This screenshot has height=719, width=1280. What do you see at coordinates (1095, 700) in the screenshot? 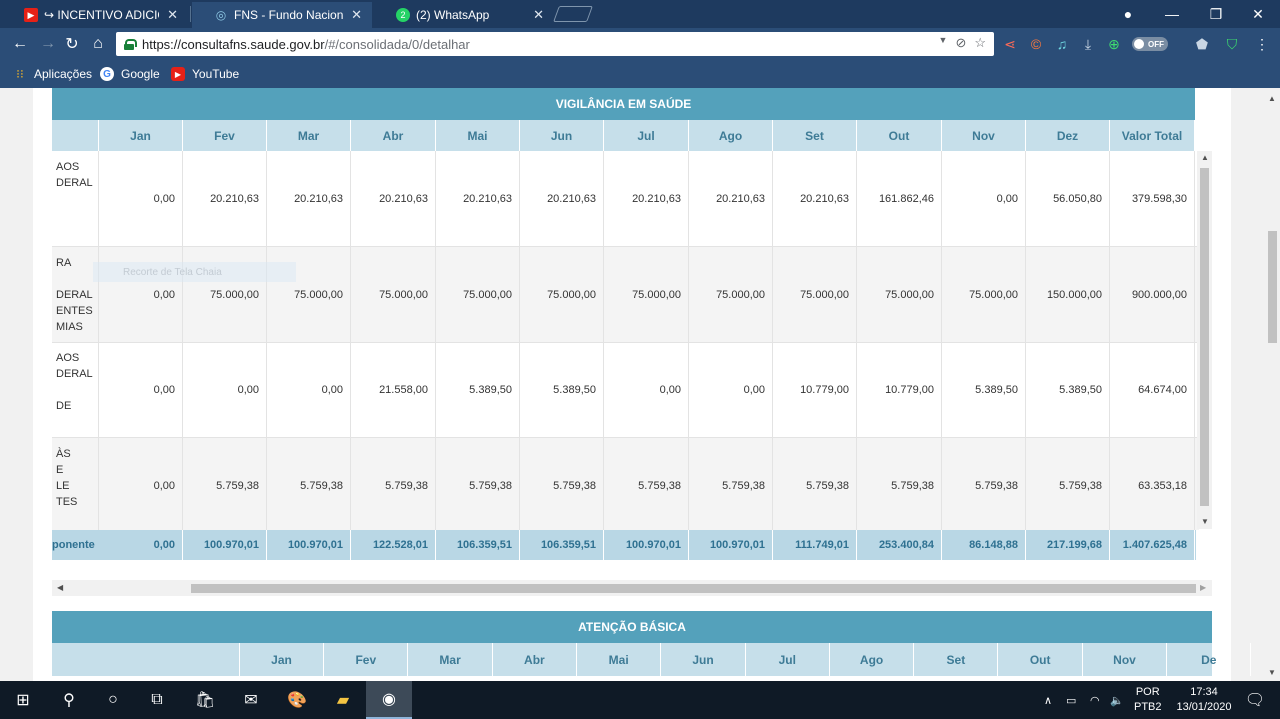
I see `wifi-icon: ◠` at bounding box center [1095, 700].